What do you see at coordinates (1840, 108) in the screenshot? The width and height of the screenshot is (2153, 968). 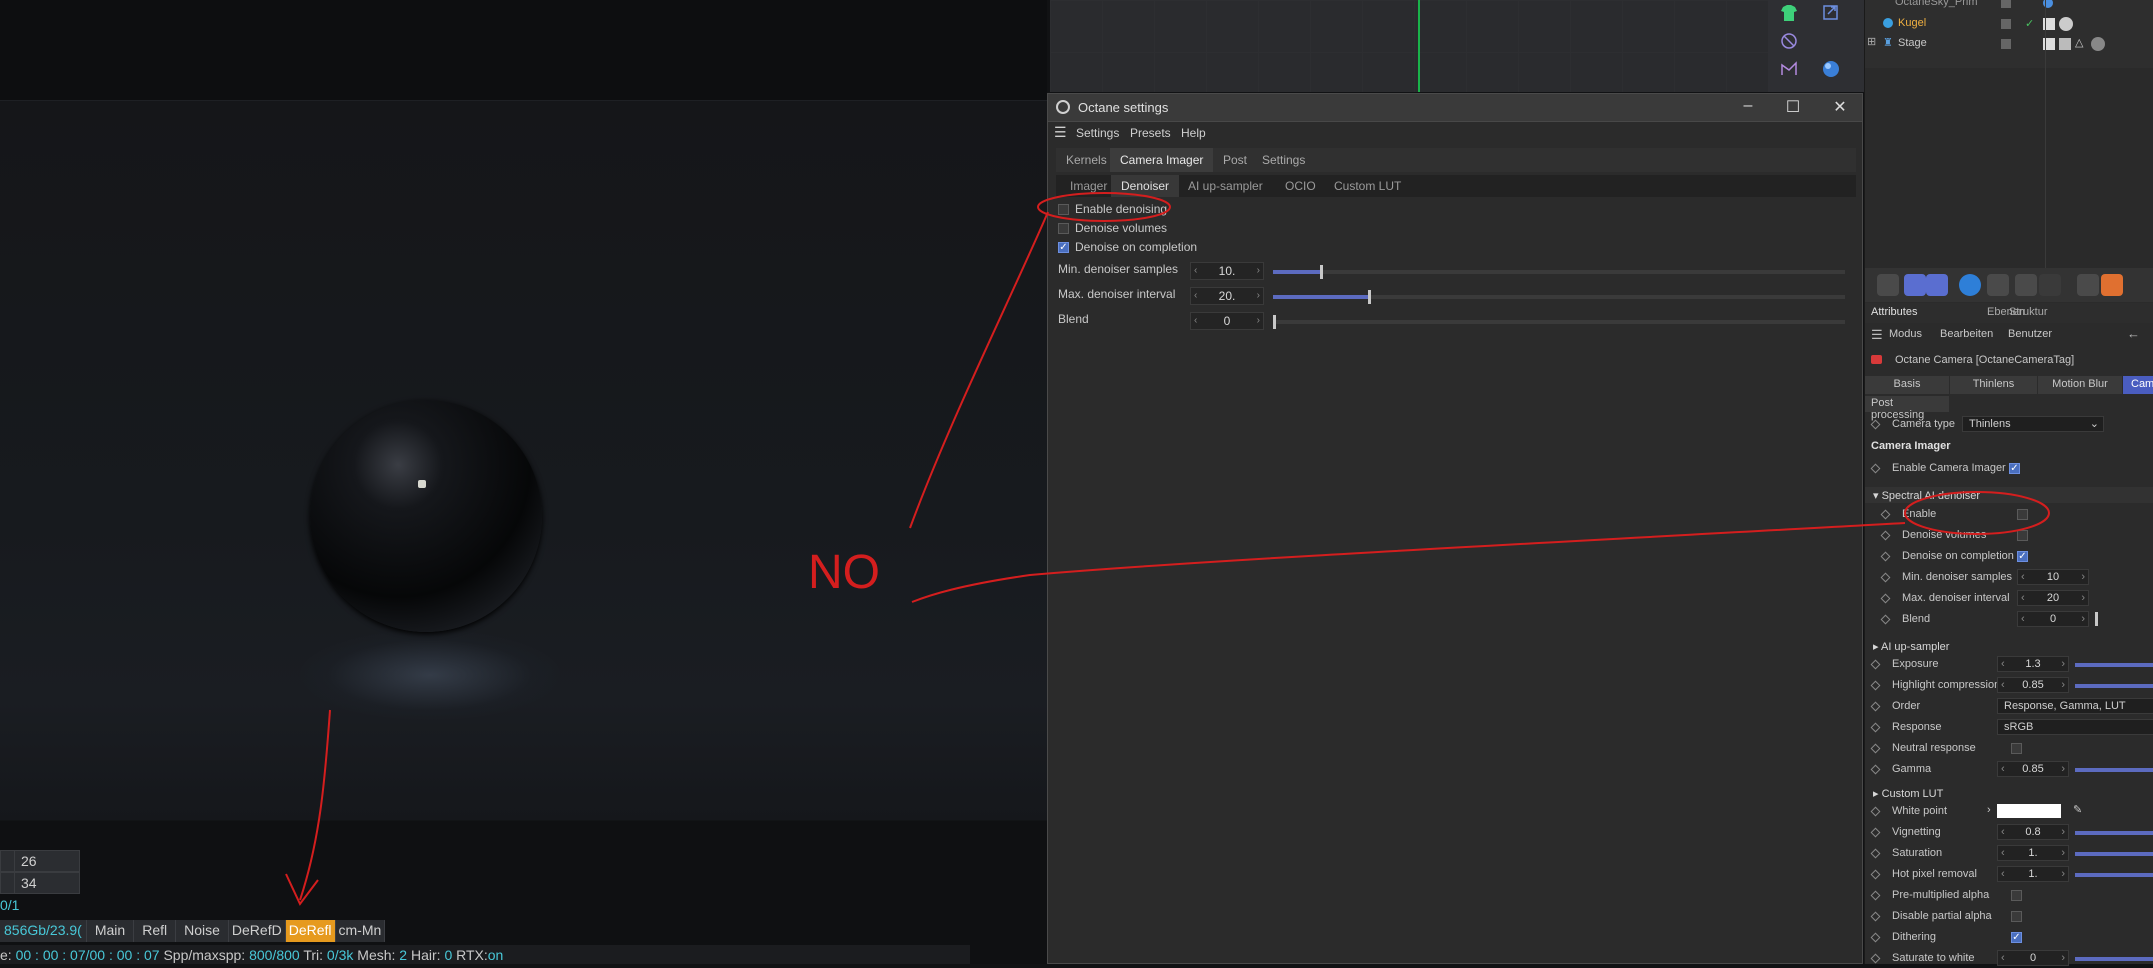 I see `close-icon: ✕` at bounding box center [1840, 108].